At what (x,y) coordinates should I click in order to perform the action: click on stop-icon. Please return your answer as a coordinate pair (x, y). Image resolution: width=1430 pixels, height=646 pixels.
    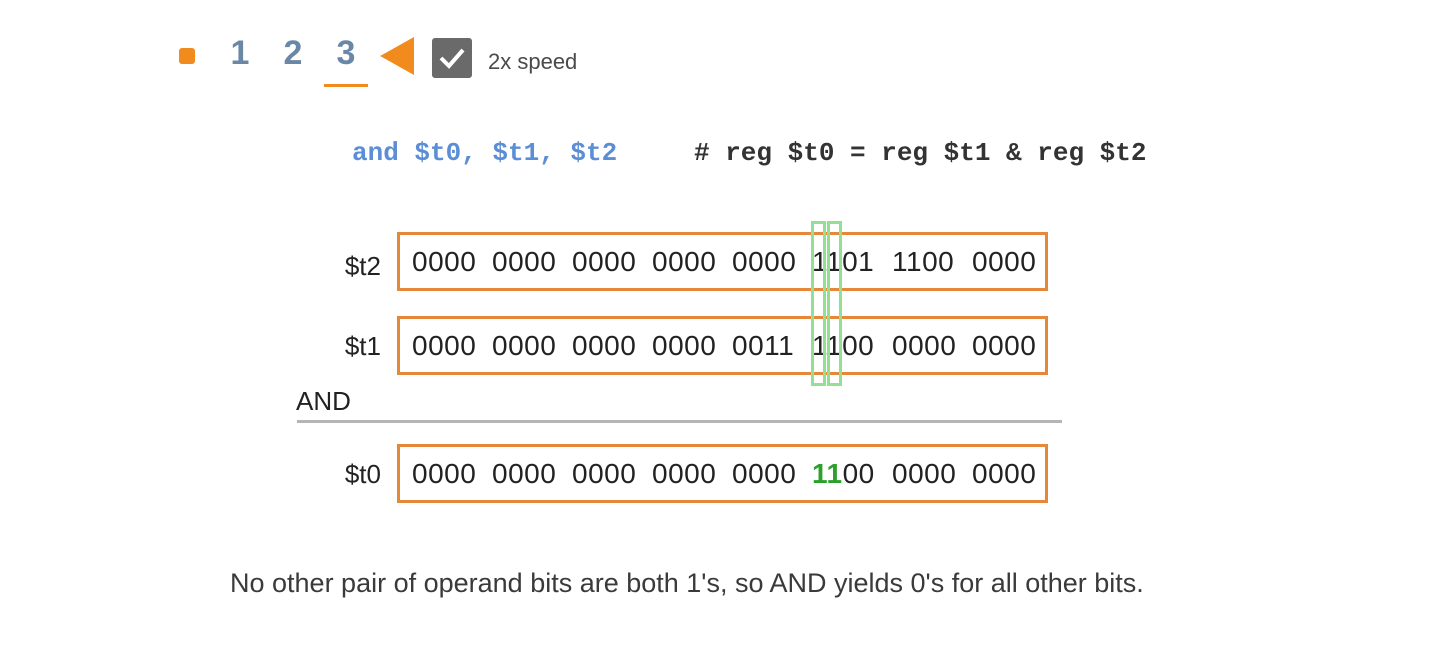
    Looking at the image, I should click on (187, 56).